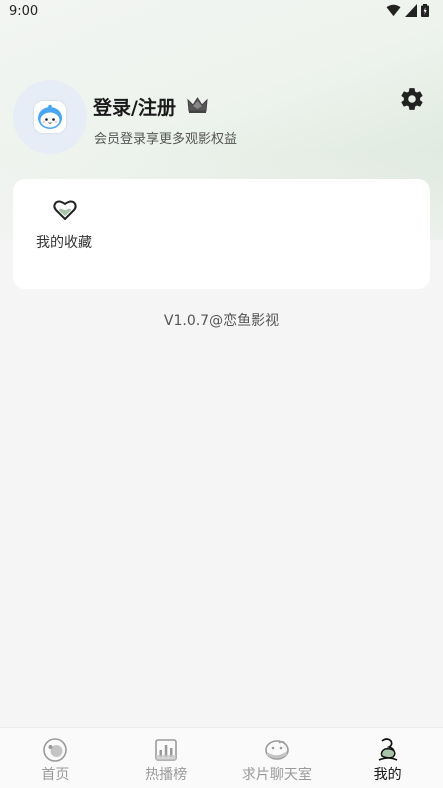  I want to click on nav-item-home: 首页, so click(55, 758).